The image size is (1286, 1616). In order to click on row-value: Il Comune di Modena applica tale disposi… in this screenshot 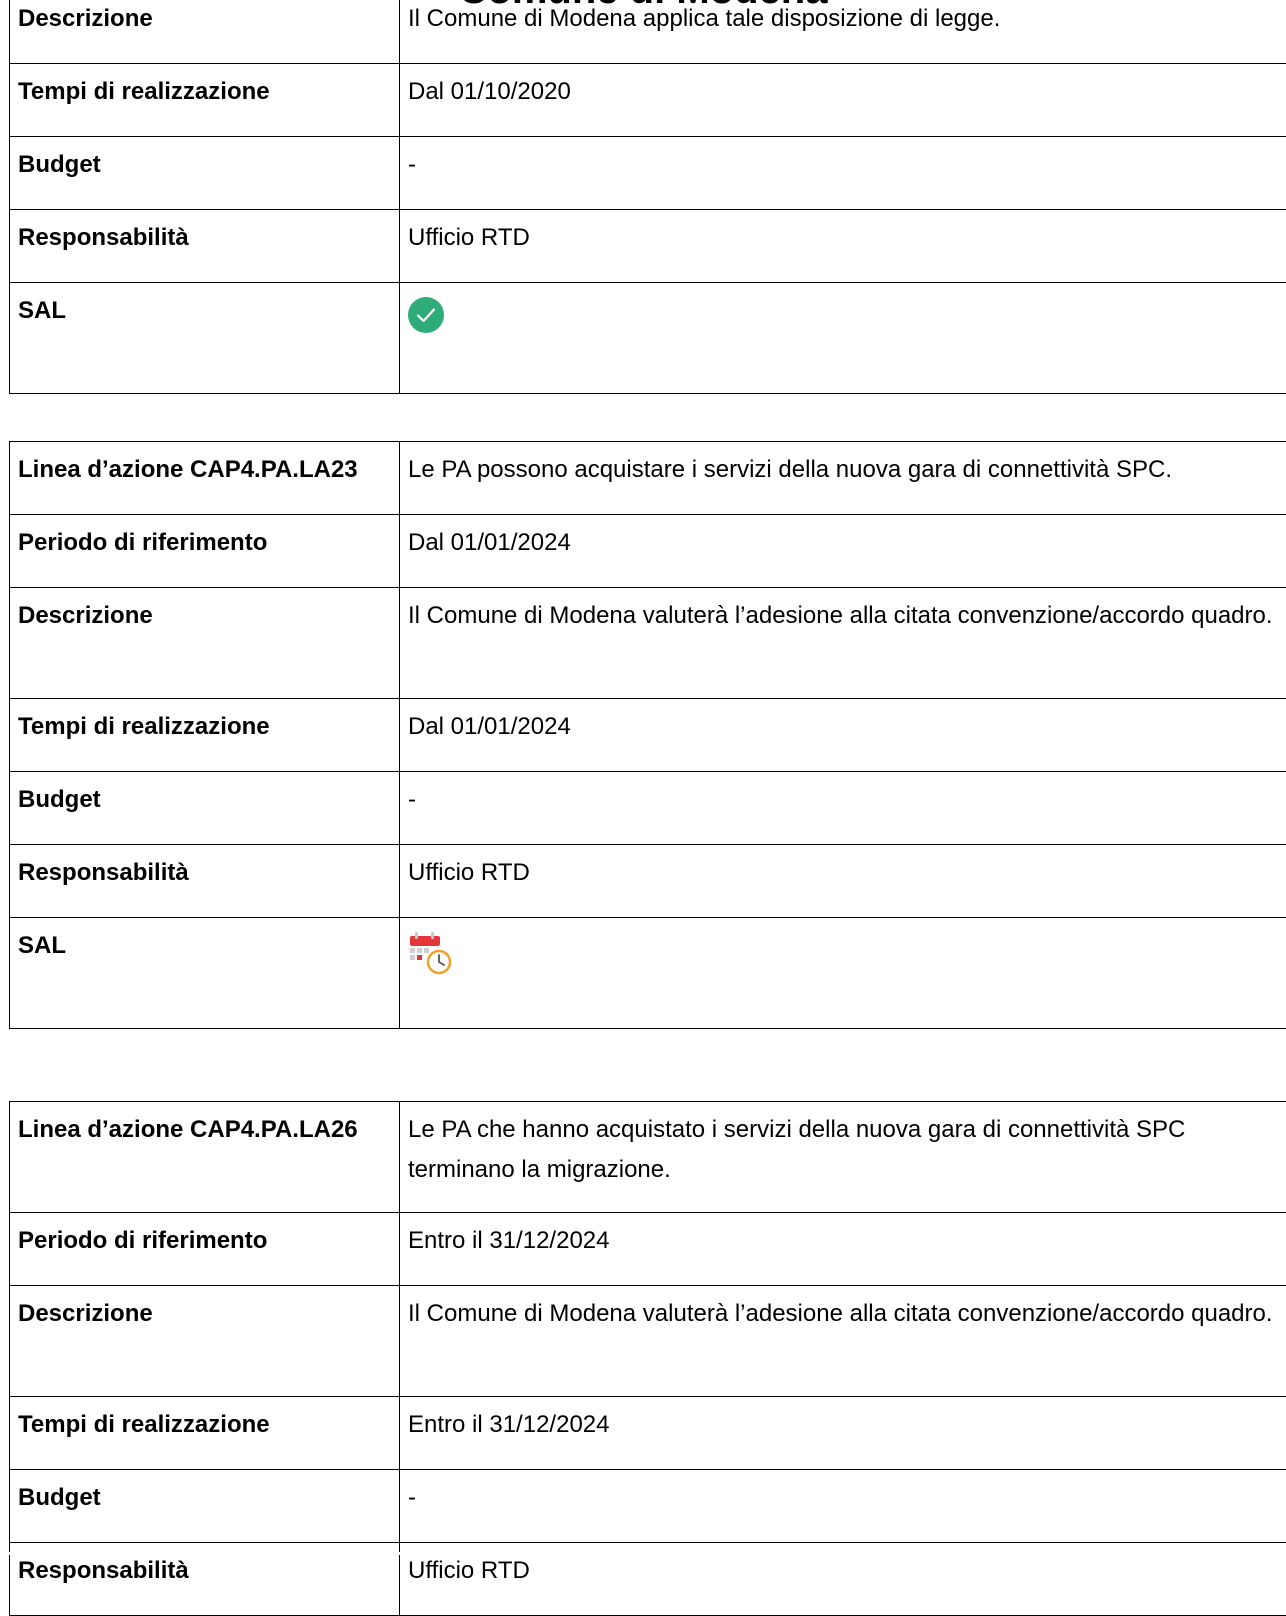, I will do `click(843, 32)`.